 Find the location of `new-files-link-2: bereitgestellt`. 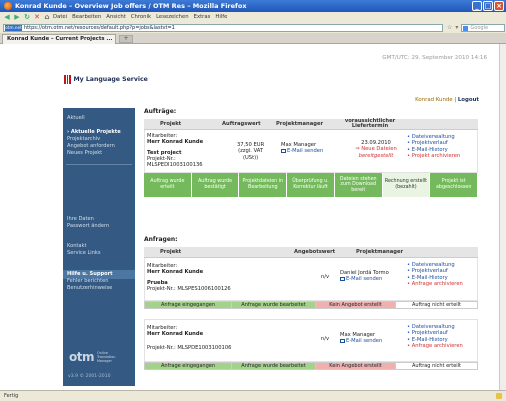

new-files-link-2: bereitgestellt is located at coordinates (376, 156).